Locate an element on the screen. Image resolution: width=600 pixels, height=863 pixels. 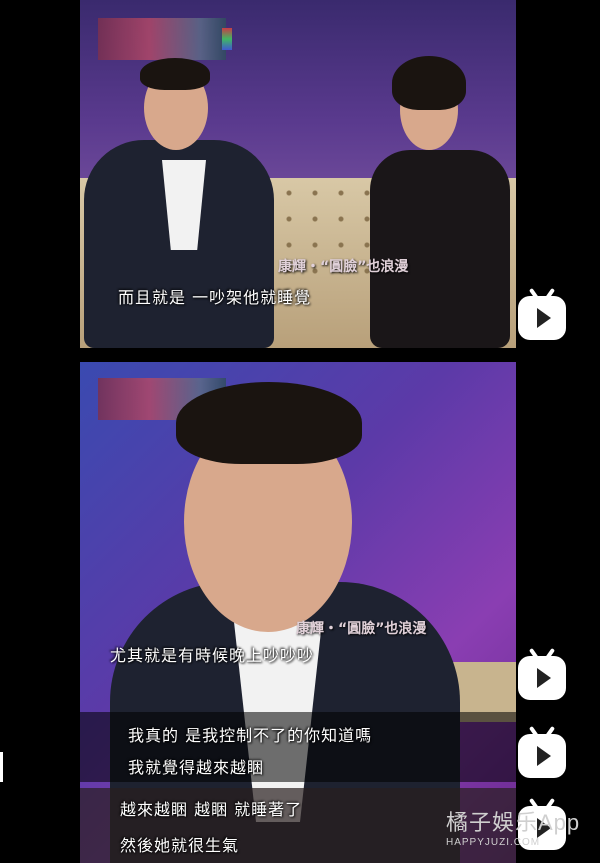
subtitle: 而且就是 一吵架他就睡覺 is located at coordinates (215, 297).